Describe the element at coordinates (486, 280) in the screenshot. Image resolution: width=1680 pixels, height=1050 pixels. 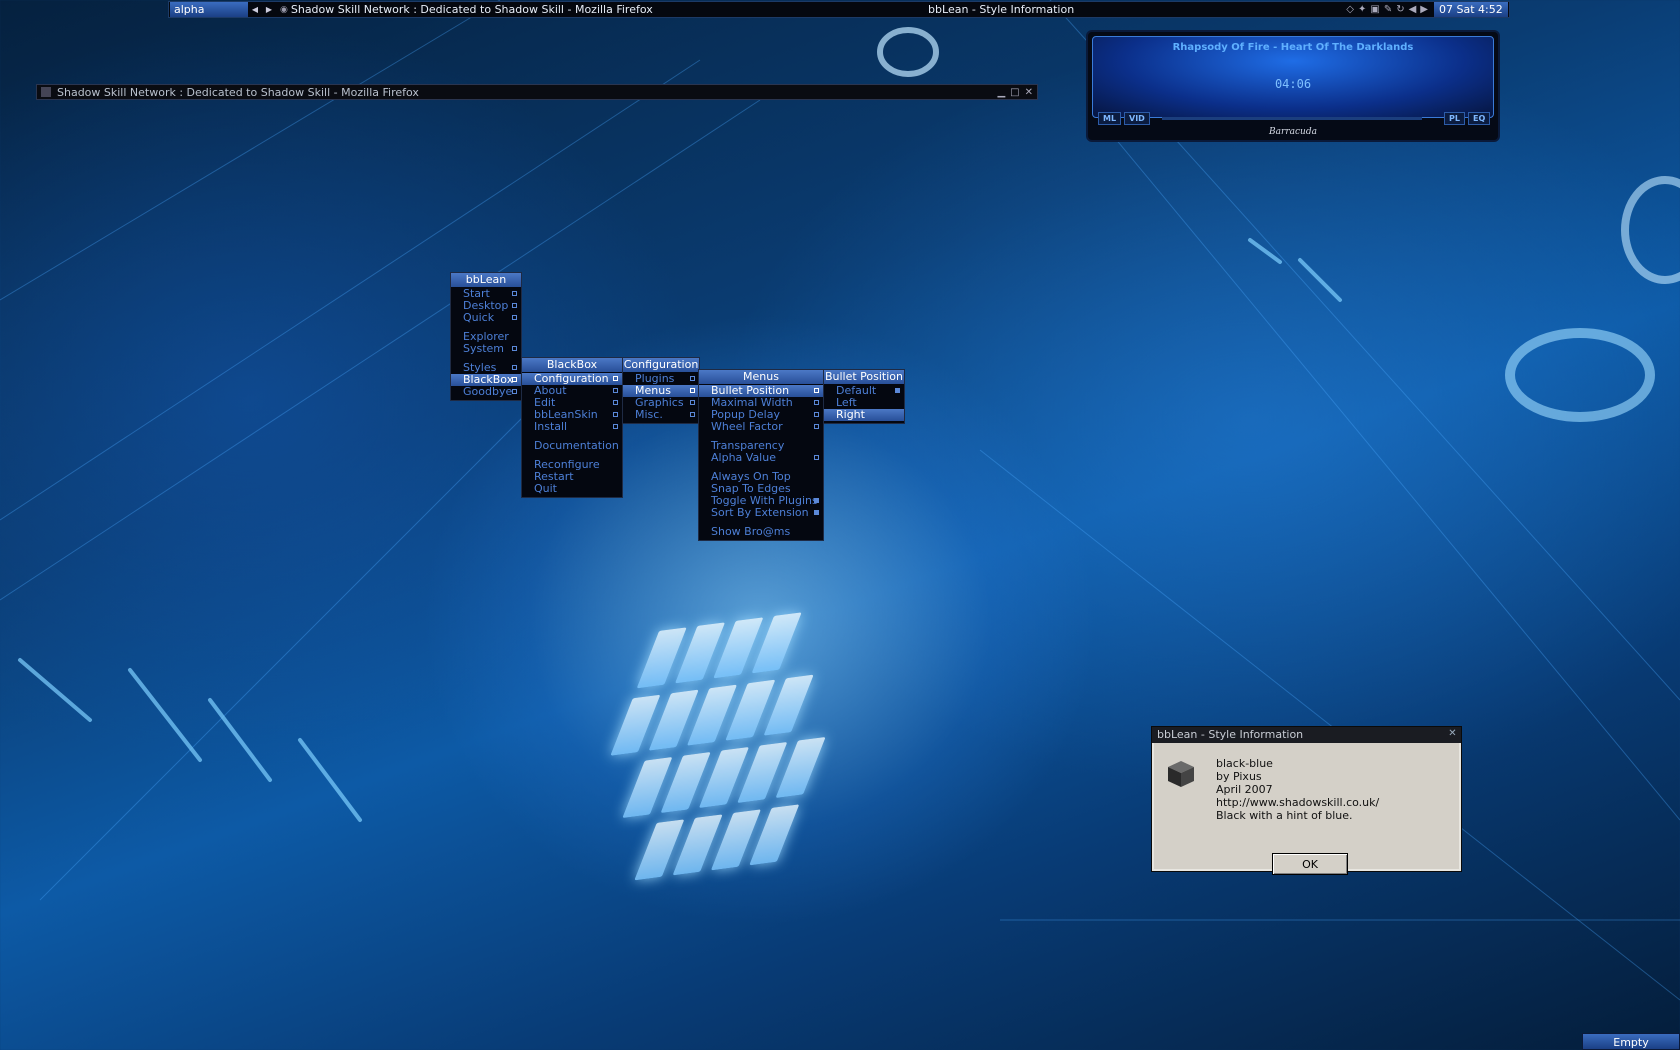
I see `menu-title: bbLean` at that location.